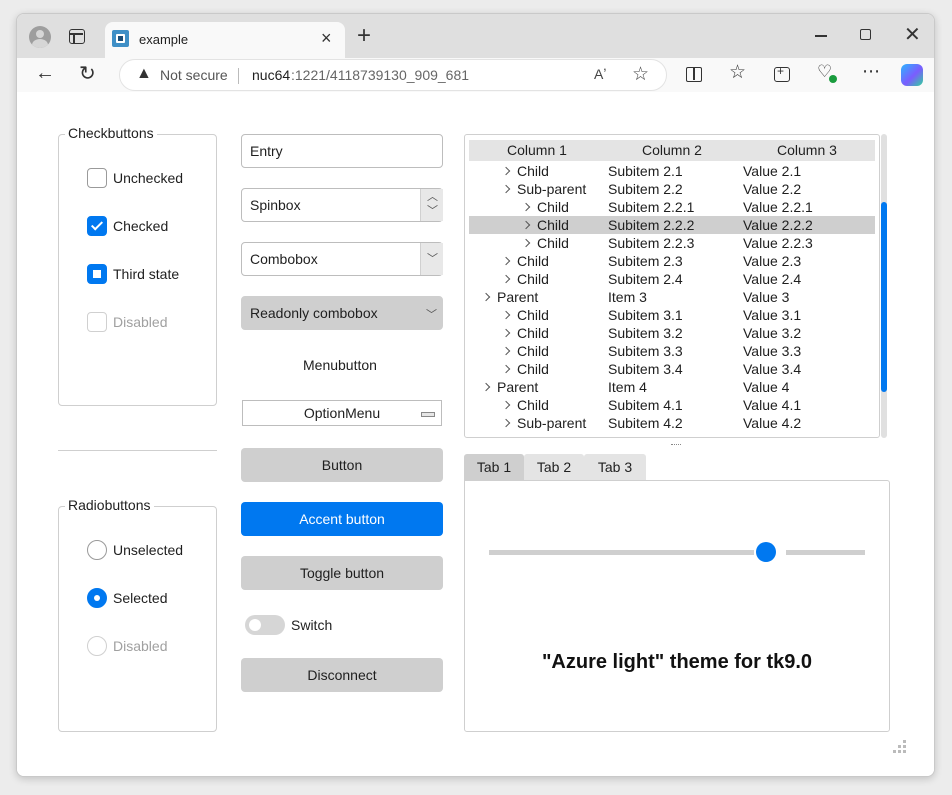  What do you see at coordinates (676, 445) in the screenshot?
I see `paned-sash` at bounding box center [676, 445].